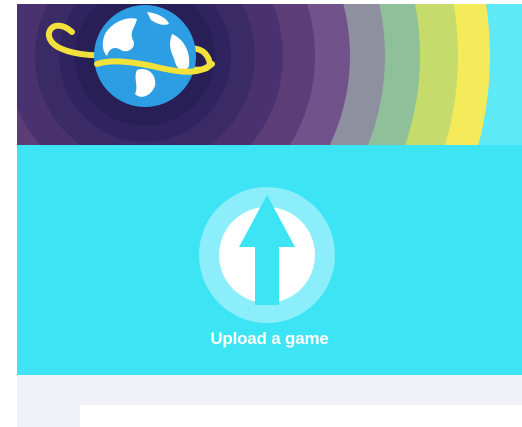 The height and width of the screenshot is (427, 522). What do you see at coordinates (269, 338) in the screenshot?
I see `upload-game-label: Upload a game` at bounding box center [269, 338].